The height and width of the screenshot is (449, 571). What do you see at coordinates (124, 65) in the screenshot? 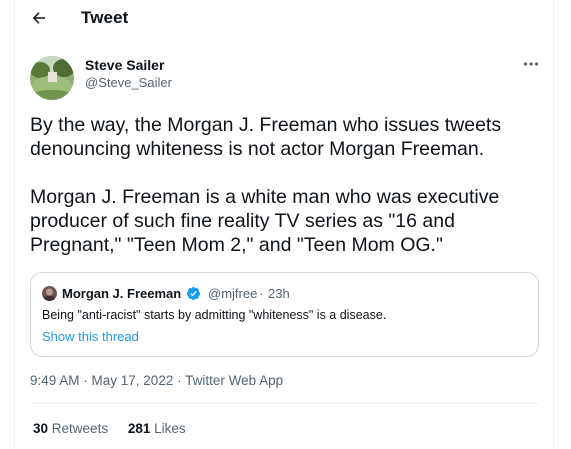
I see `author-name: Steve Sailer` at bounding box center [124, 65].